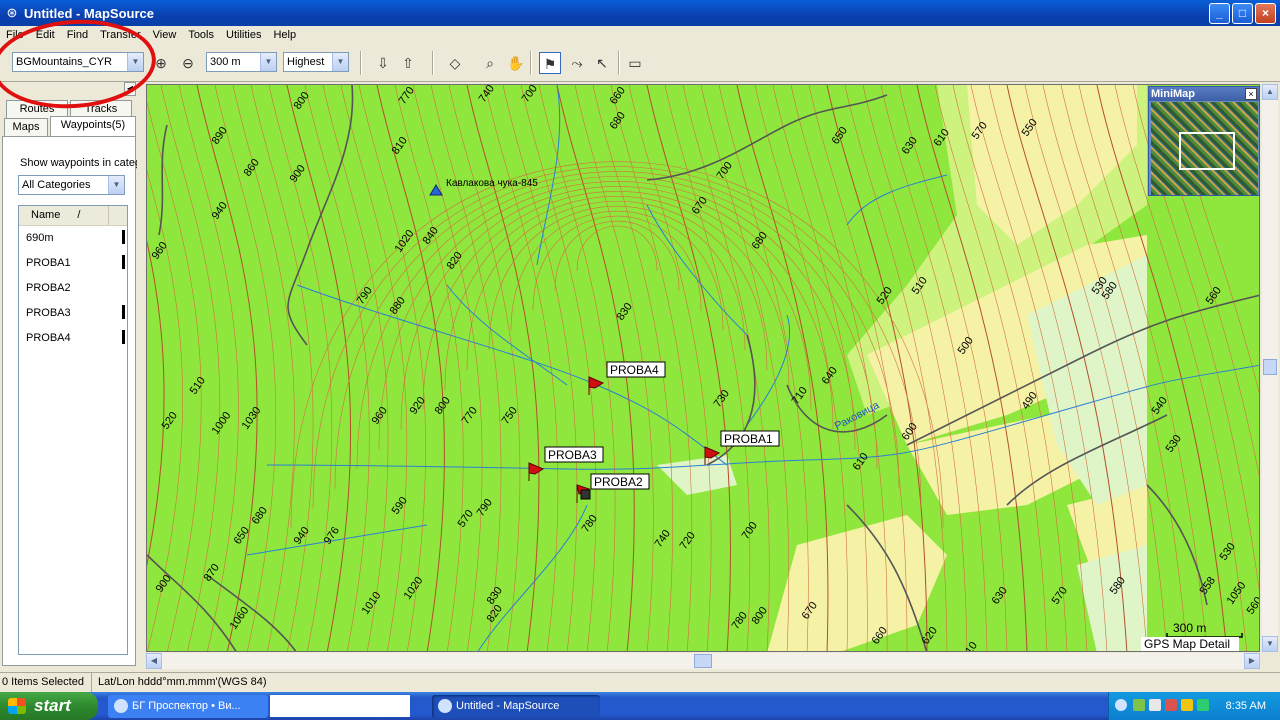 Image resolution: width=1280 pixels, height=720 pixels. Describe the element at coordinates (1121, 705) in the screenshot. I see `tray-expand-icon` at that location.